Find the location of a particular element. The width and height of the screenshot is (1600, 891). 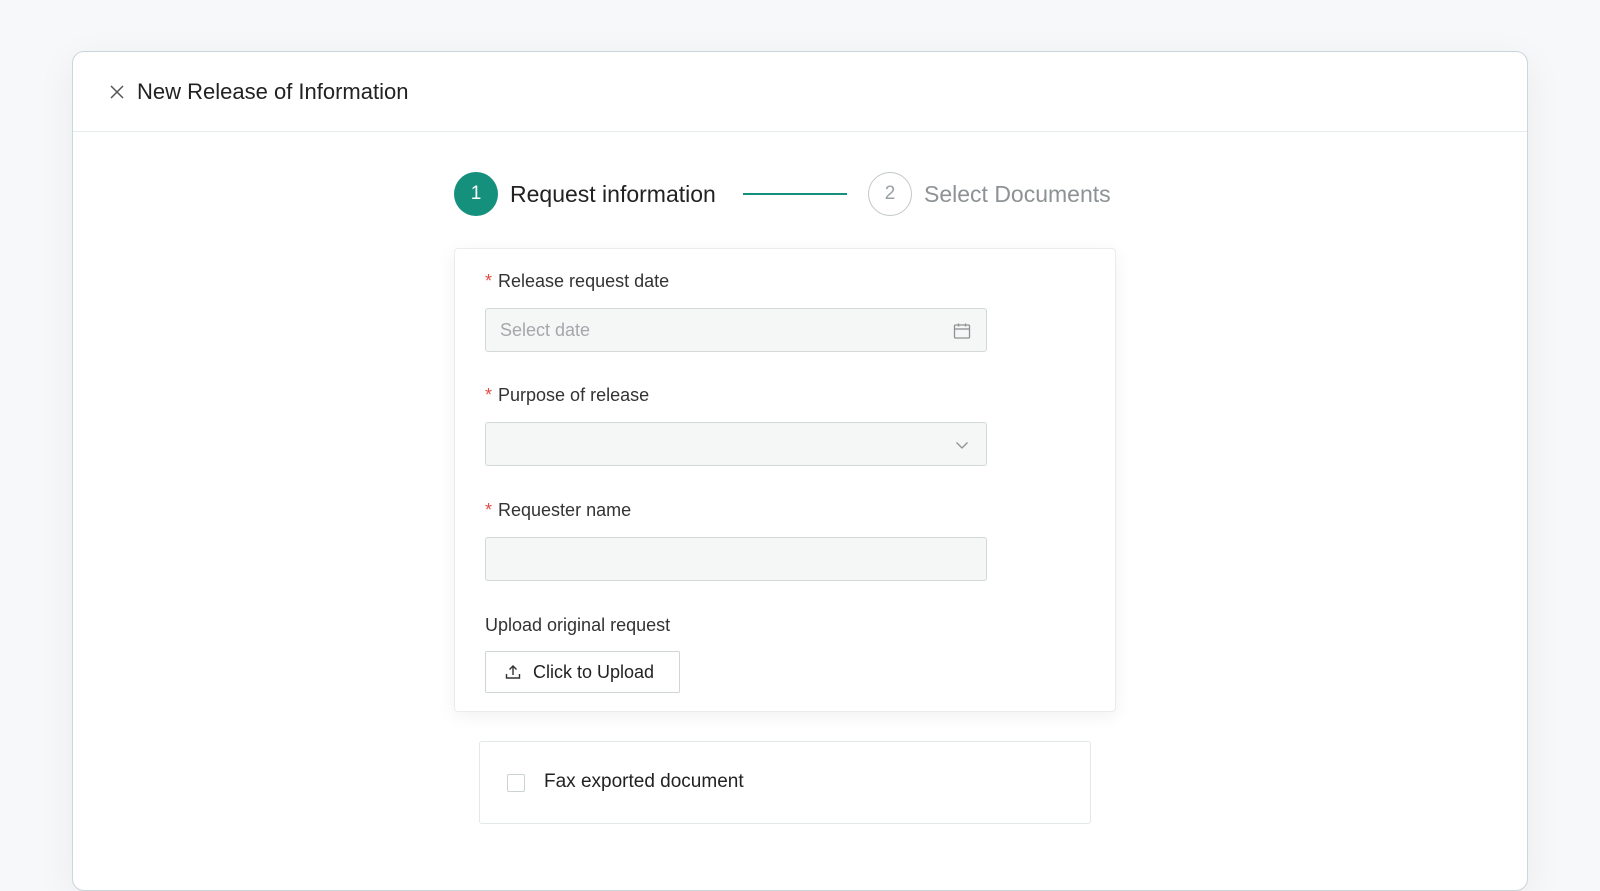

close-icon is located at coordinates (117, 91).